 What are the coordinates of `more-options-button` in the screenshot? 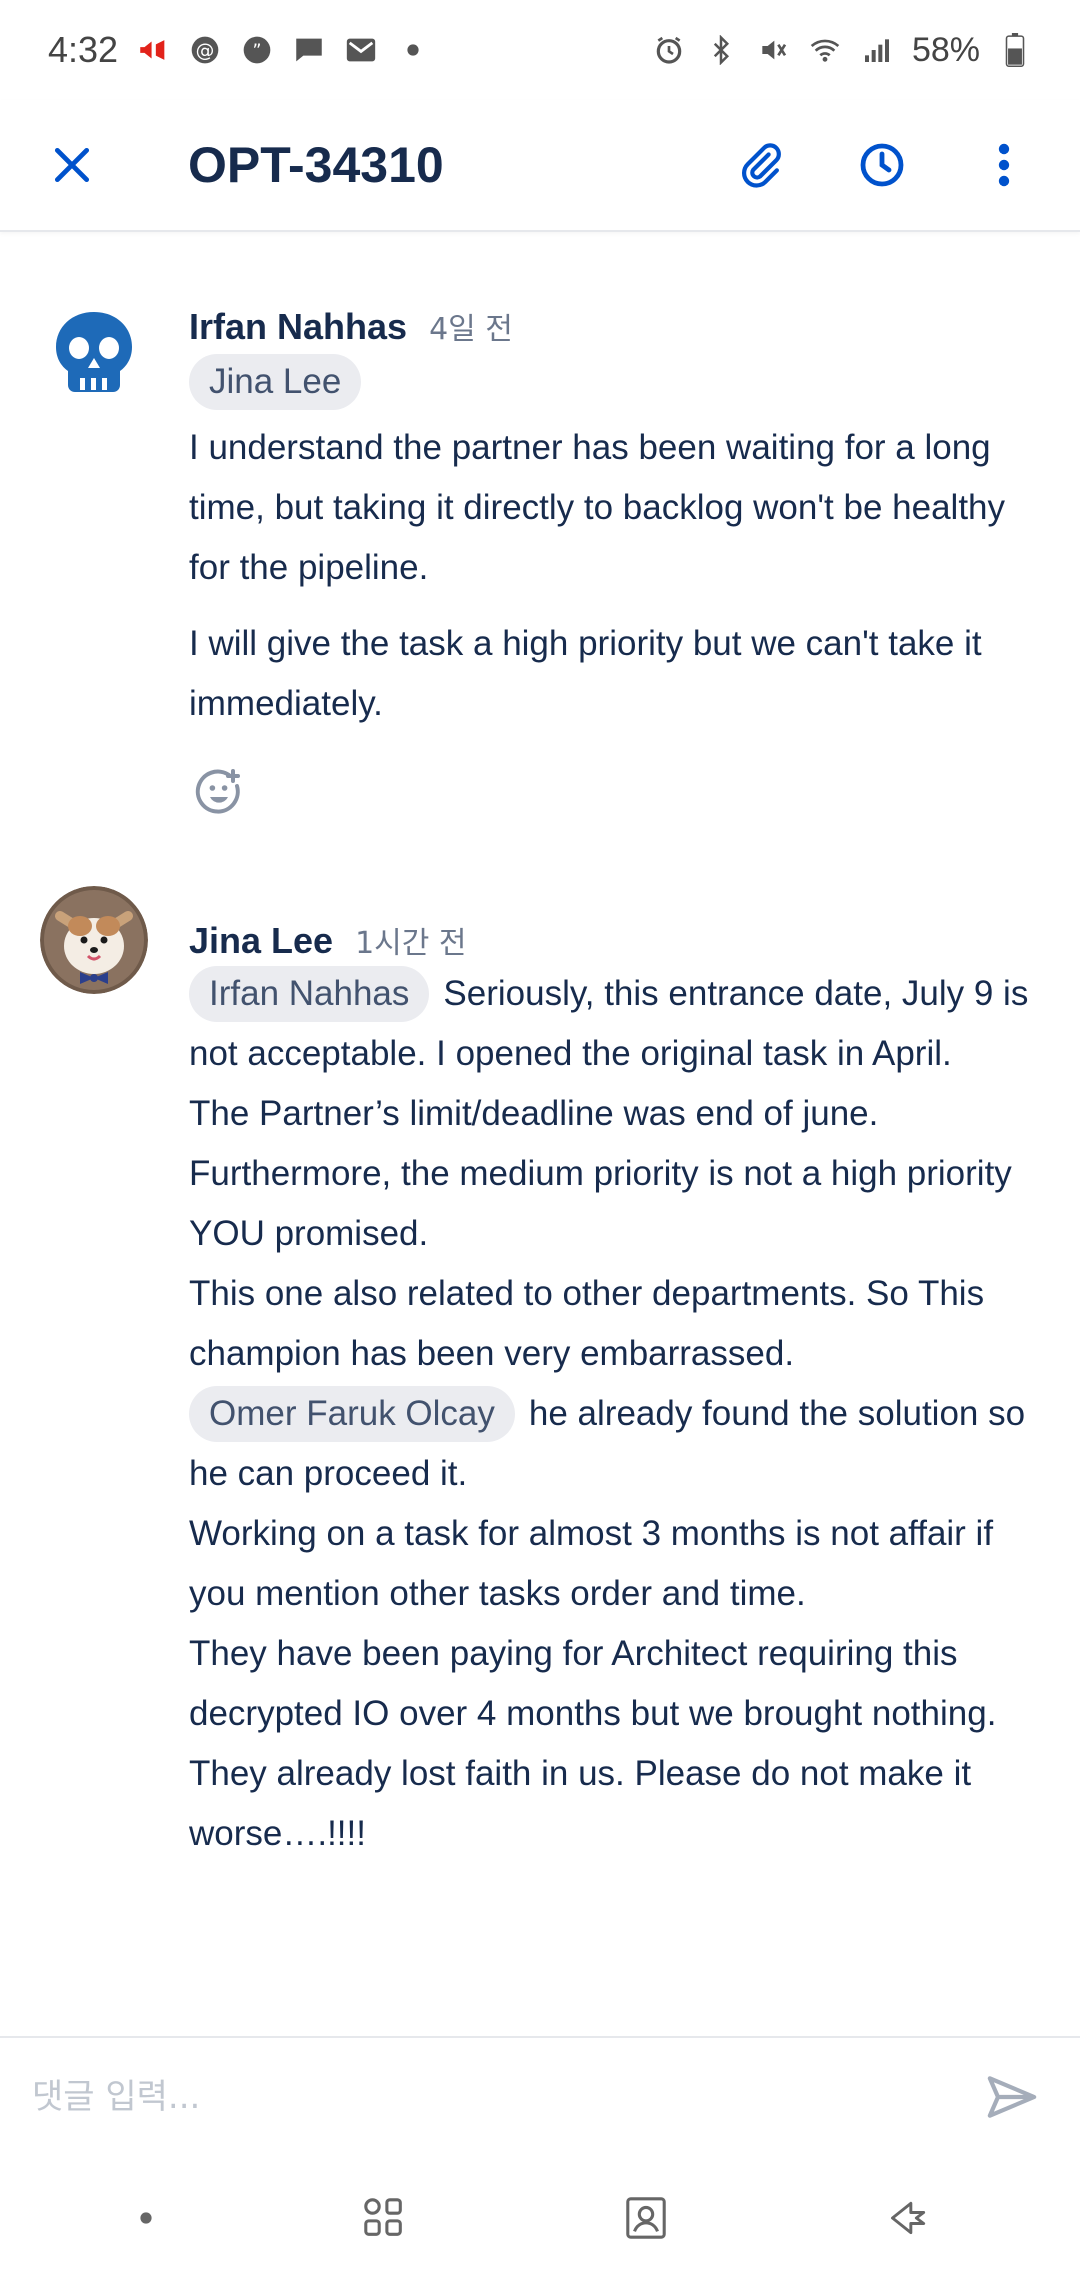 It's located at (1004, 165).